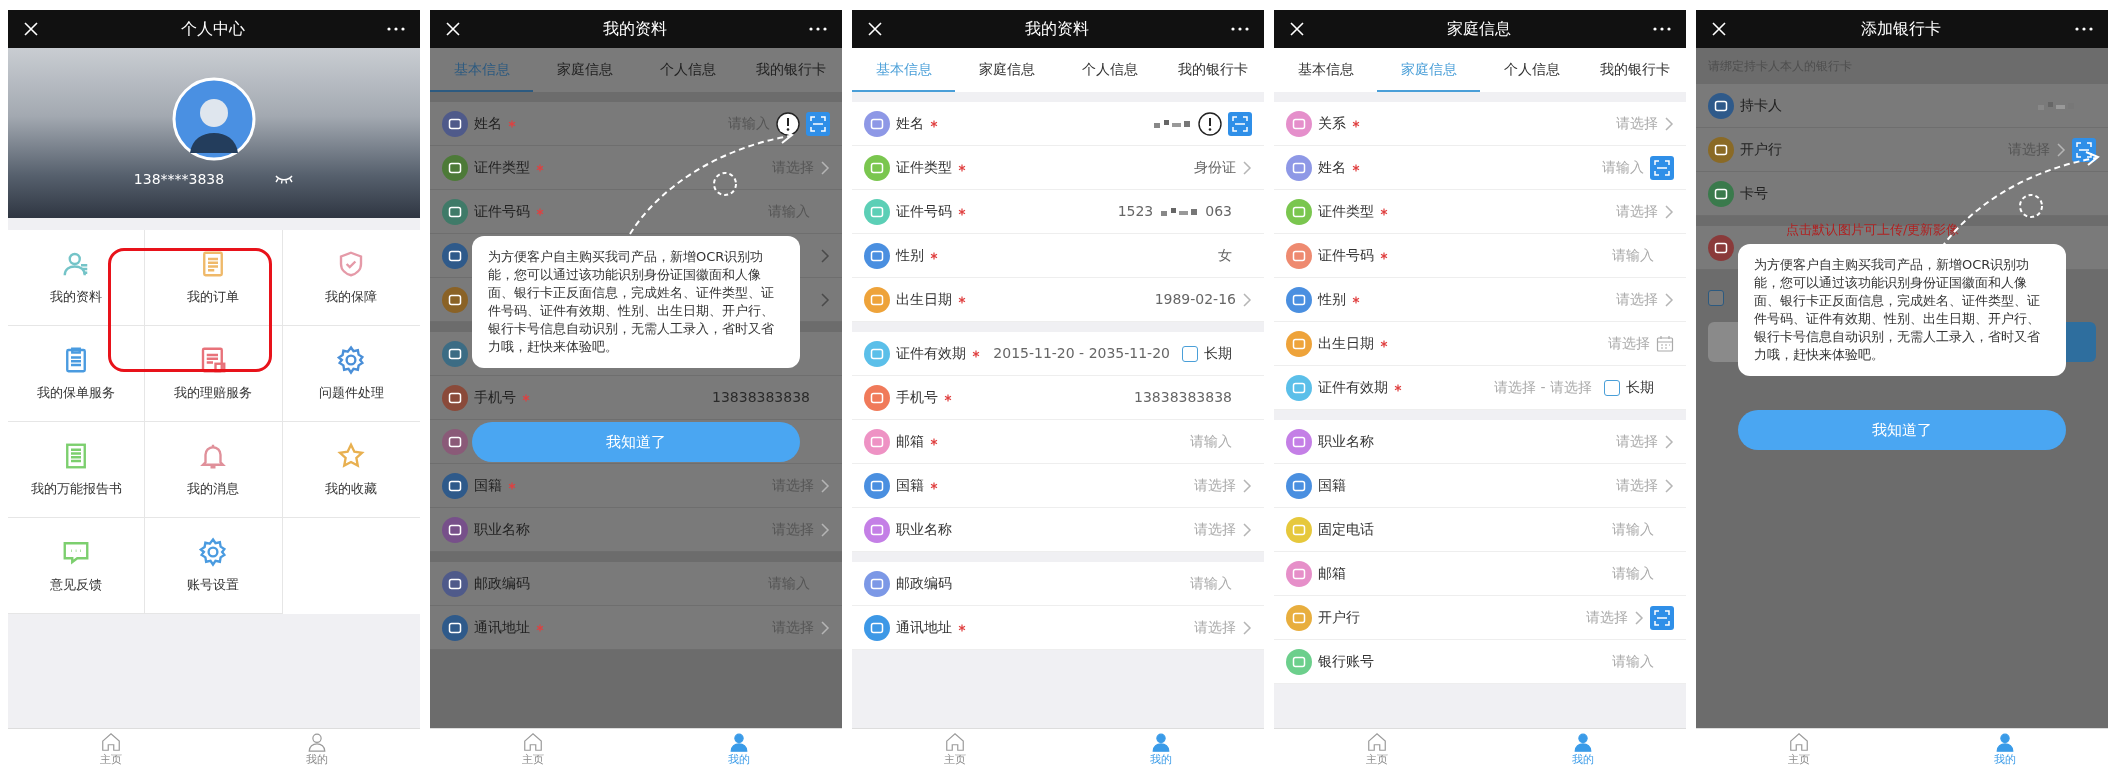  I want to click on field-label: 证件号码, so click(1346, 255).